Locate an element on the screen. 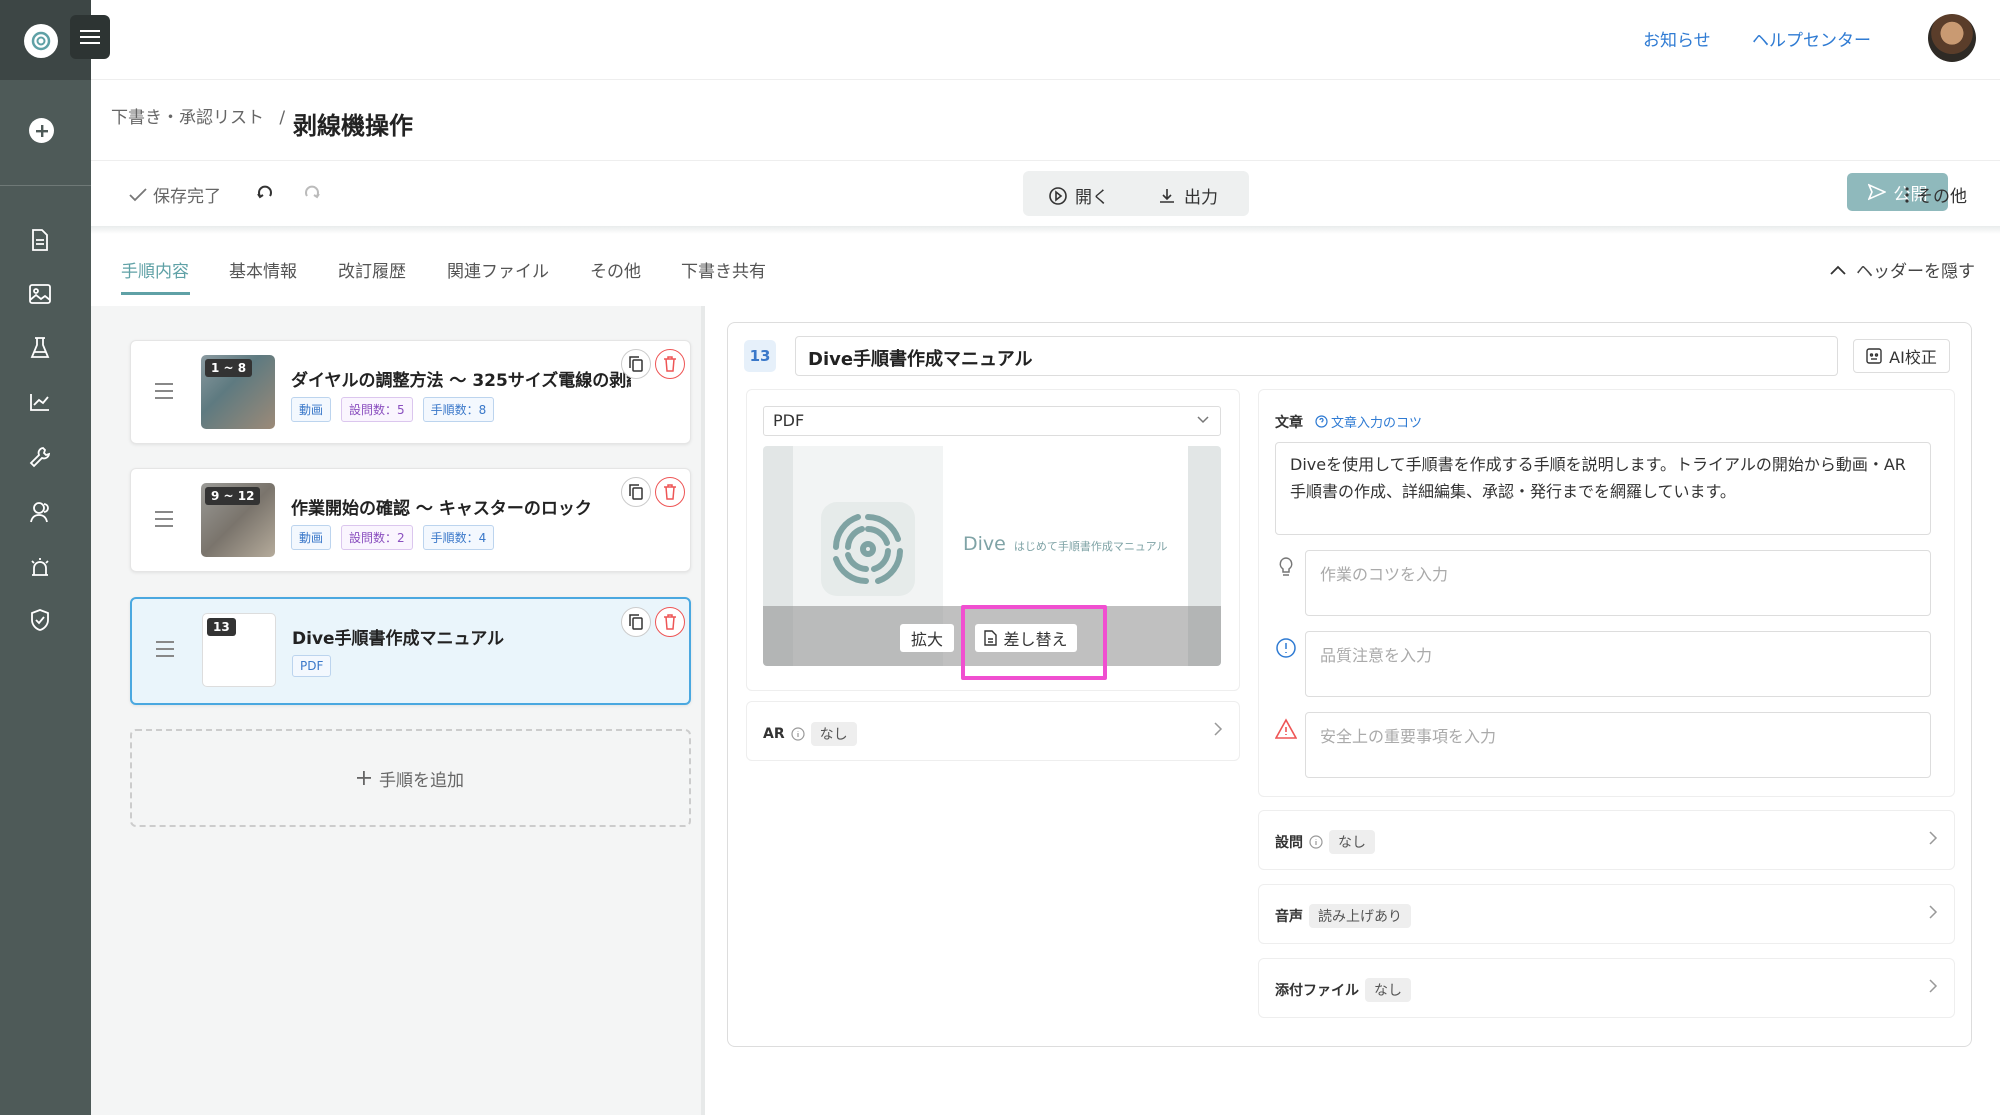 Image resolution: width=2000 pixels, height=1115 pixels. preview-subtitle: はじめて手順書作成マニュアル is located at coordinates (1090, 546).